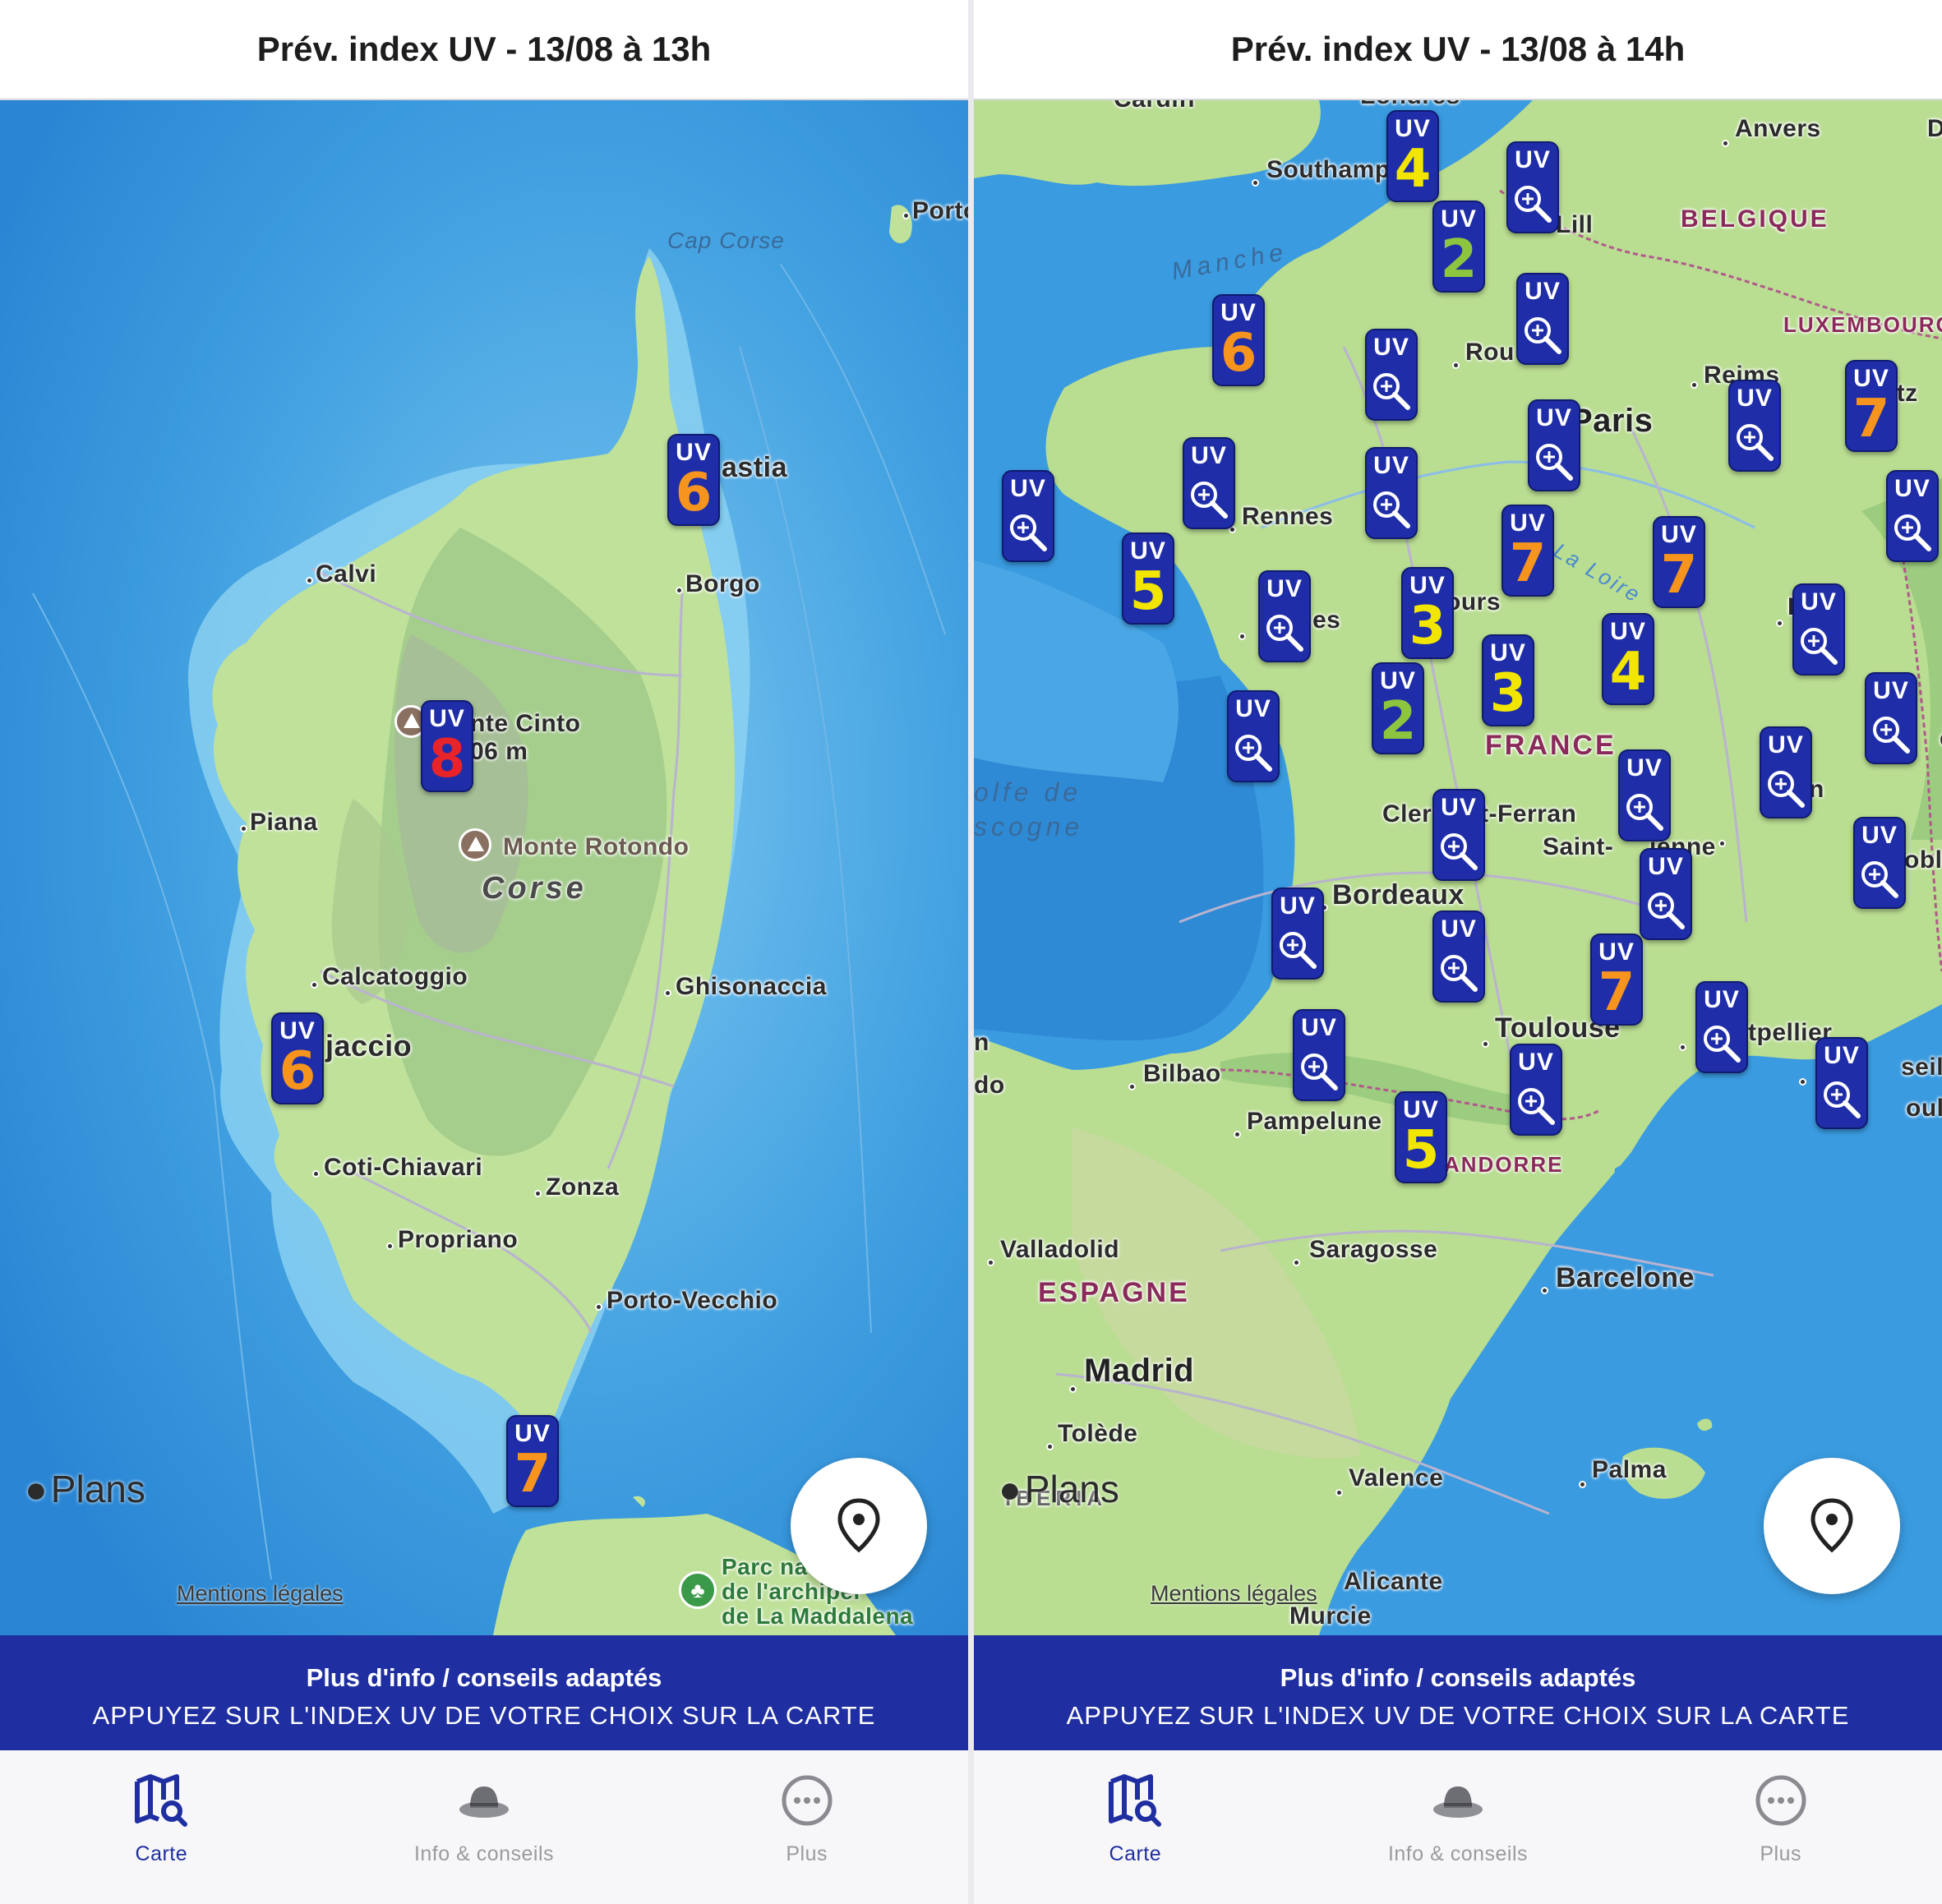 The width and height of the screenshot is (1942, 1904). Describe the element at coordinates (161, 1853) in the screenshot. I see `tab-label: Carte` at that location.